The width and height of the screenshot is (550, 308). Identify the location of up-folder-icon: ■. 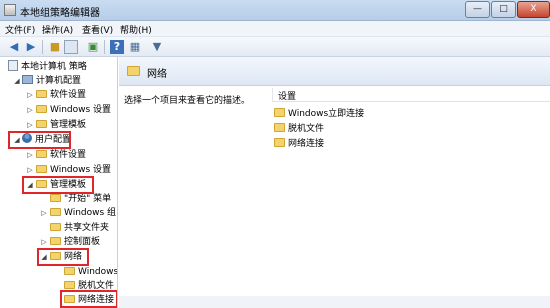
(55, 47).